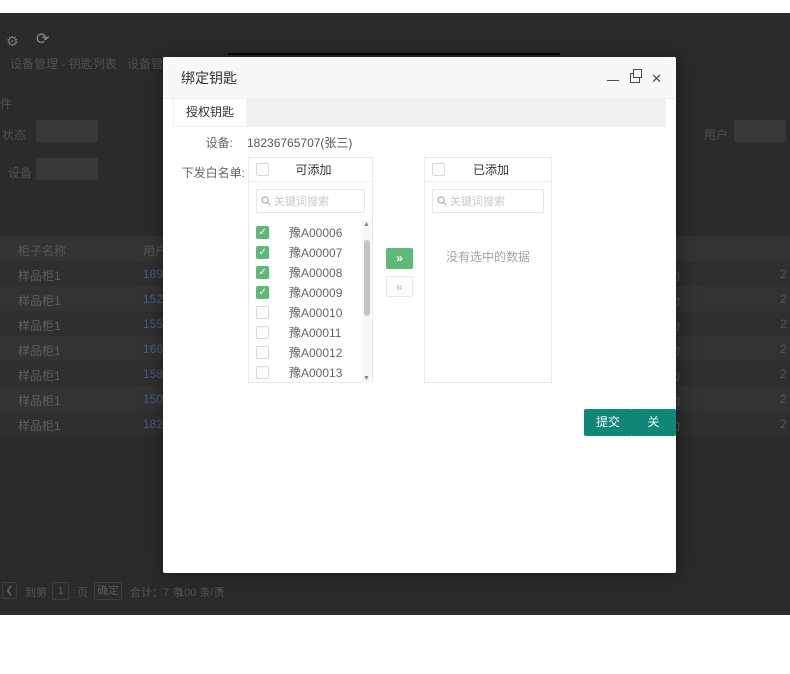  Describe the element at coordinates (653, 432) in the screenshot. I see `close-button: 关闭` at that location.